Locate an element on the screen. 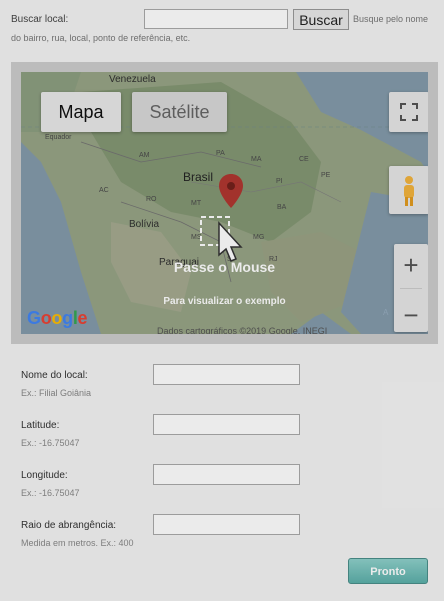 The image size is (444, 601). raio-input is located at coordinates (226, 524).